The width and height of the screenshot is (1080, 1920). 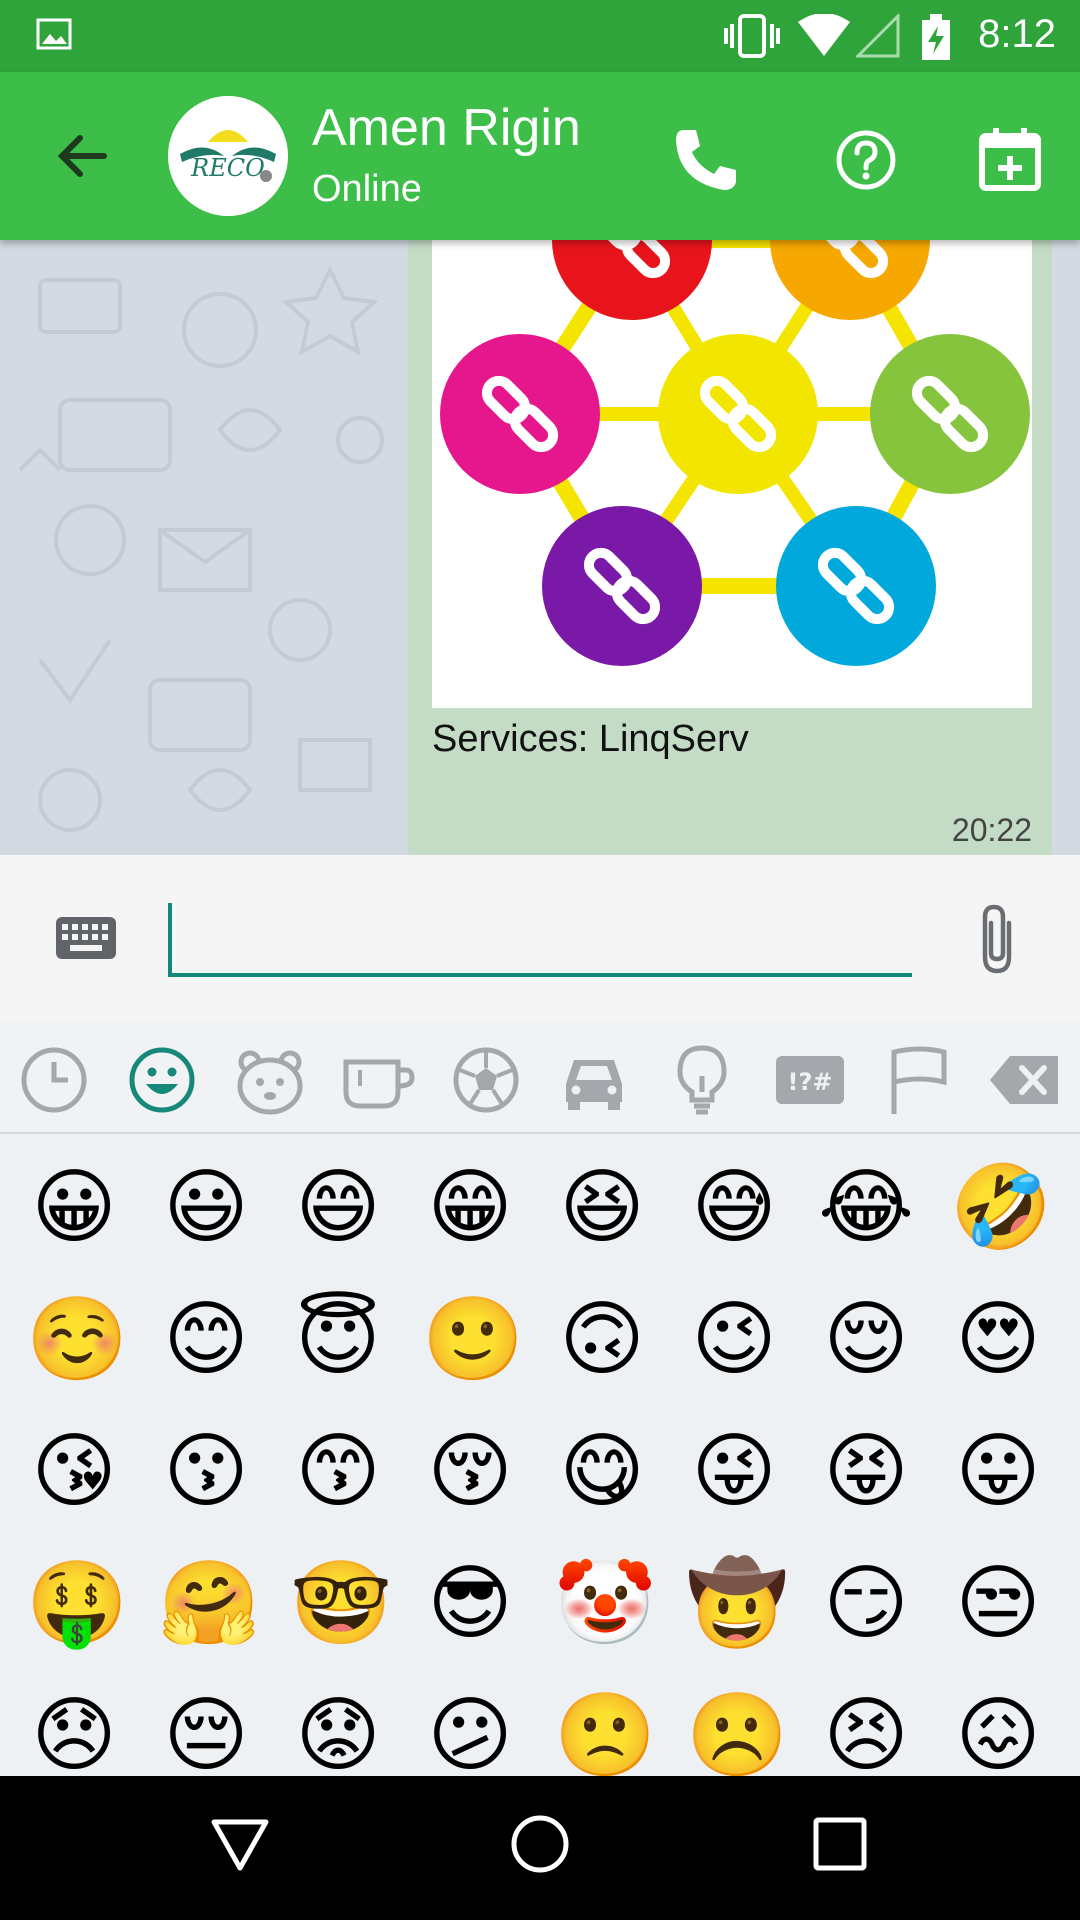 What do you see at coordinates (840, 1844) in the screenshot?
I see `nav-recents-icon` at bounding box center [840, 1844].